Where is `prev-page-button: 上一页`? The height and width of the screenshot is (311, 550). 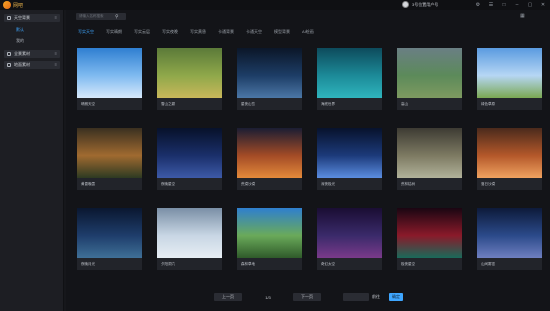 prev-page-button: 上一页 is located at coordinates (228, 297).